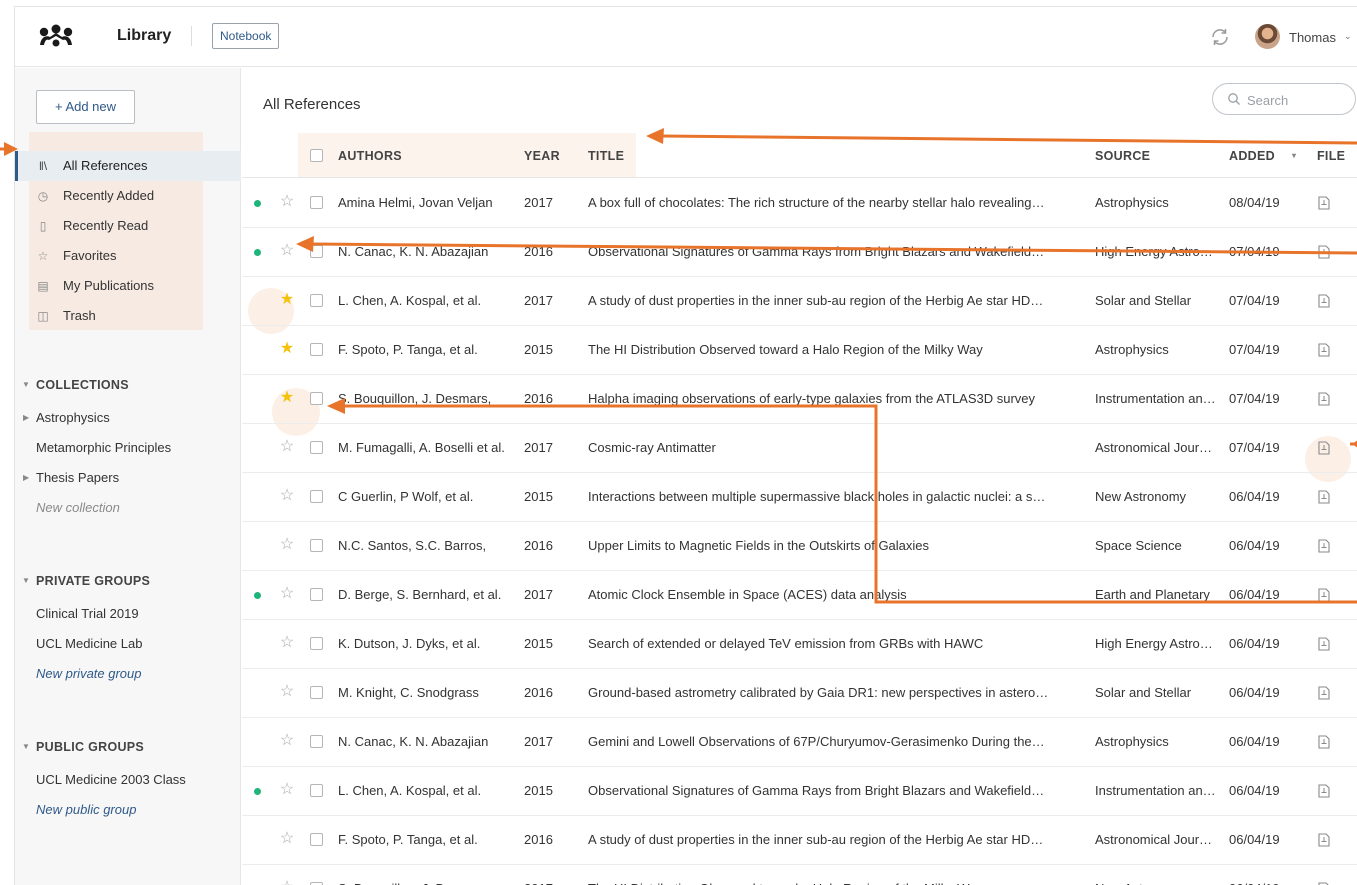 The image size is (1357, 885). Describe the element at coordinates (1267, 36) in the screenshot. I see `avatar` at that location.